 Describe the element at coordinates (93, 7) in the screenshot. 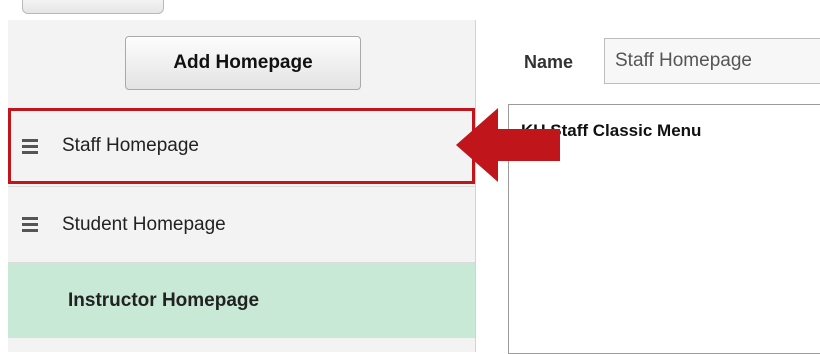

I see `top-tab` at that location.